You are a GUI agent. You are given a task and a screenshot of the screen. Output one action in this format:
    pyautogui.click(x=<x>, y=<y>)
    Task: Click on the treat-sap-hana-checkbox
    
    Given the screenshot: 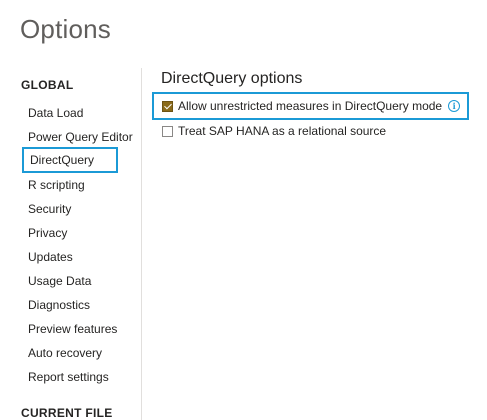 What is the action you would take?
    pyautogui.click(x=167, y=131)
    